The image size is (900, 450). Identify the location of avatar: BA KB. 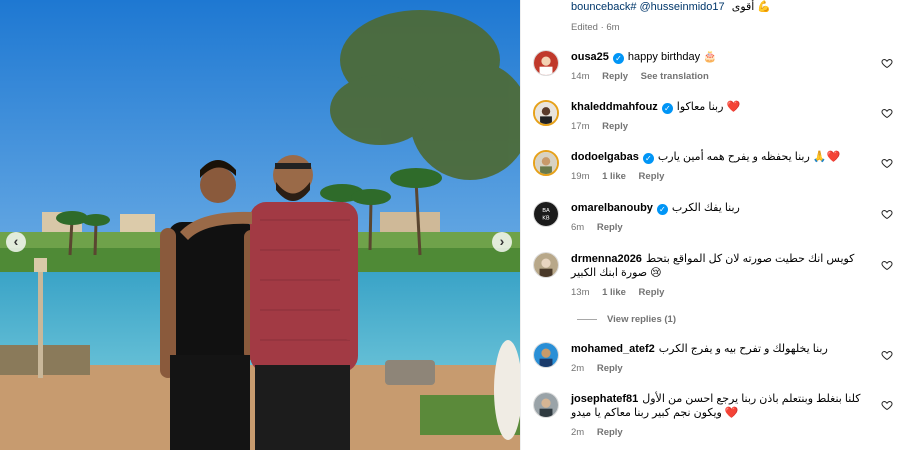
(546, 214).